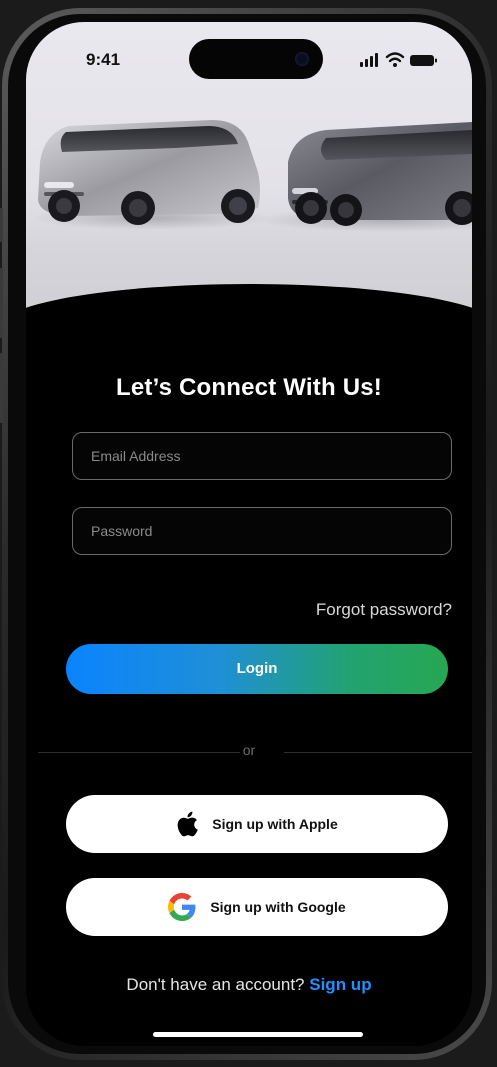 The width and height of the screenshot is (497, 1067). Describe the element at coordinates (423, 60) in the screenshot. I see `battery-icon` at that location.